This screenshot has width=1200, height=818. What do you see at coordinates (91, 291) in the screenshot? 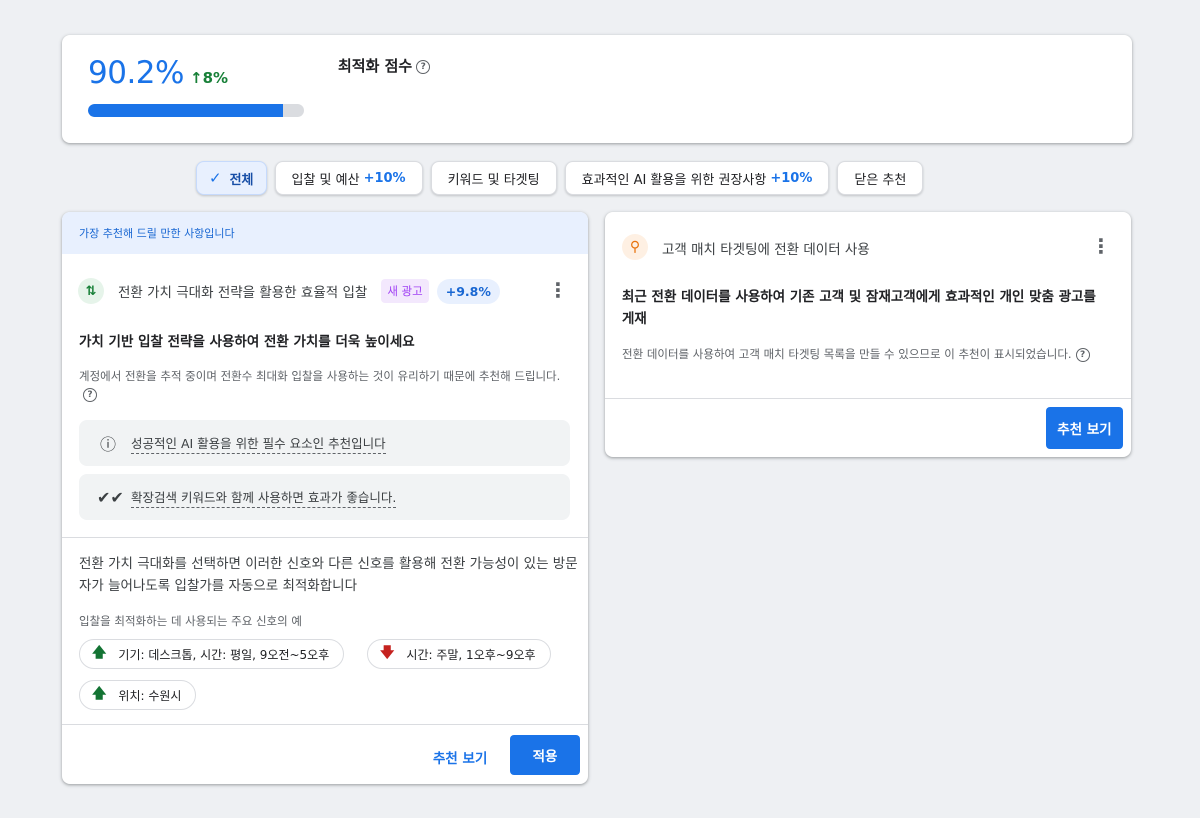
I see `bidding-arrows-icon: ⇅` at bounding box center [91, 291].